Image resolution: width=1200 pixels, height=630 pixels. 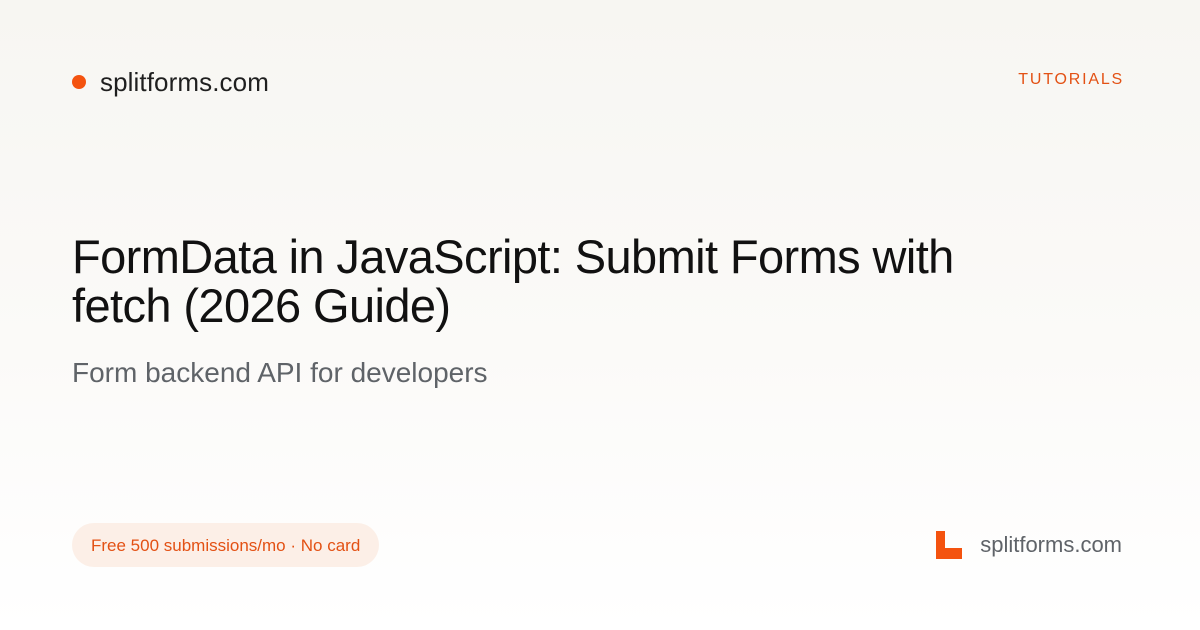 I want to click on top-brand-text: splitforms.com, so click(x=184, y=82).